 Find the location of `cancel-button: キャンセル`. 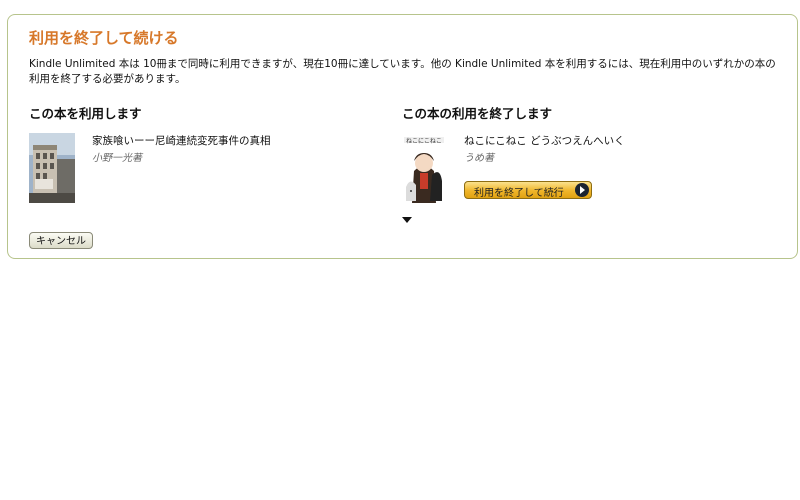

cancel-button: キャンセル is located at coordinates (61, 240).